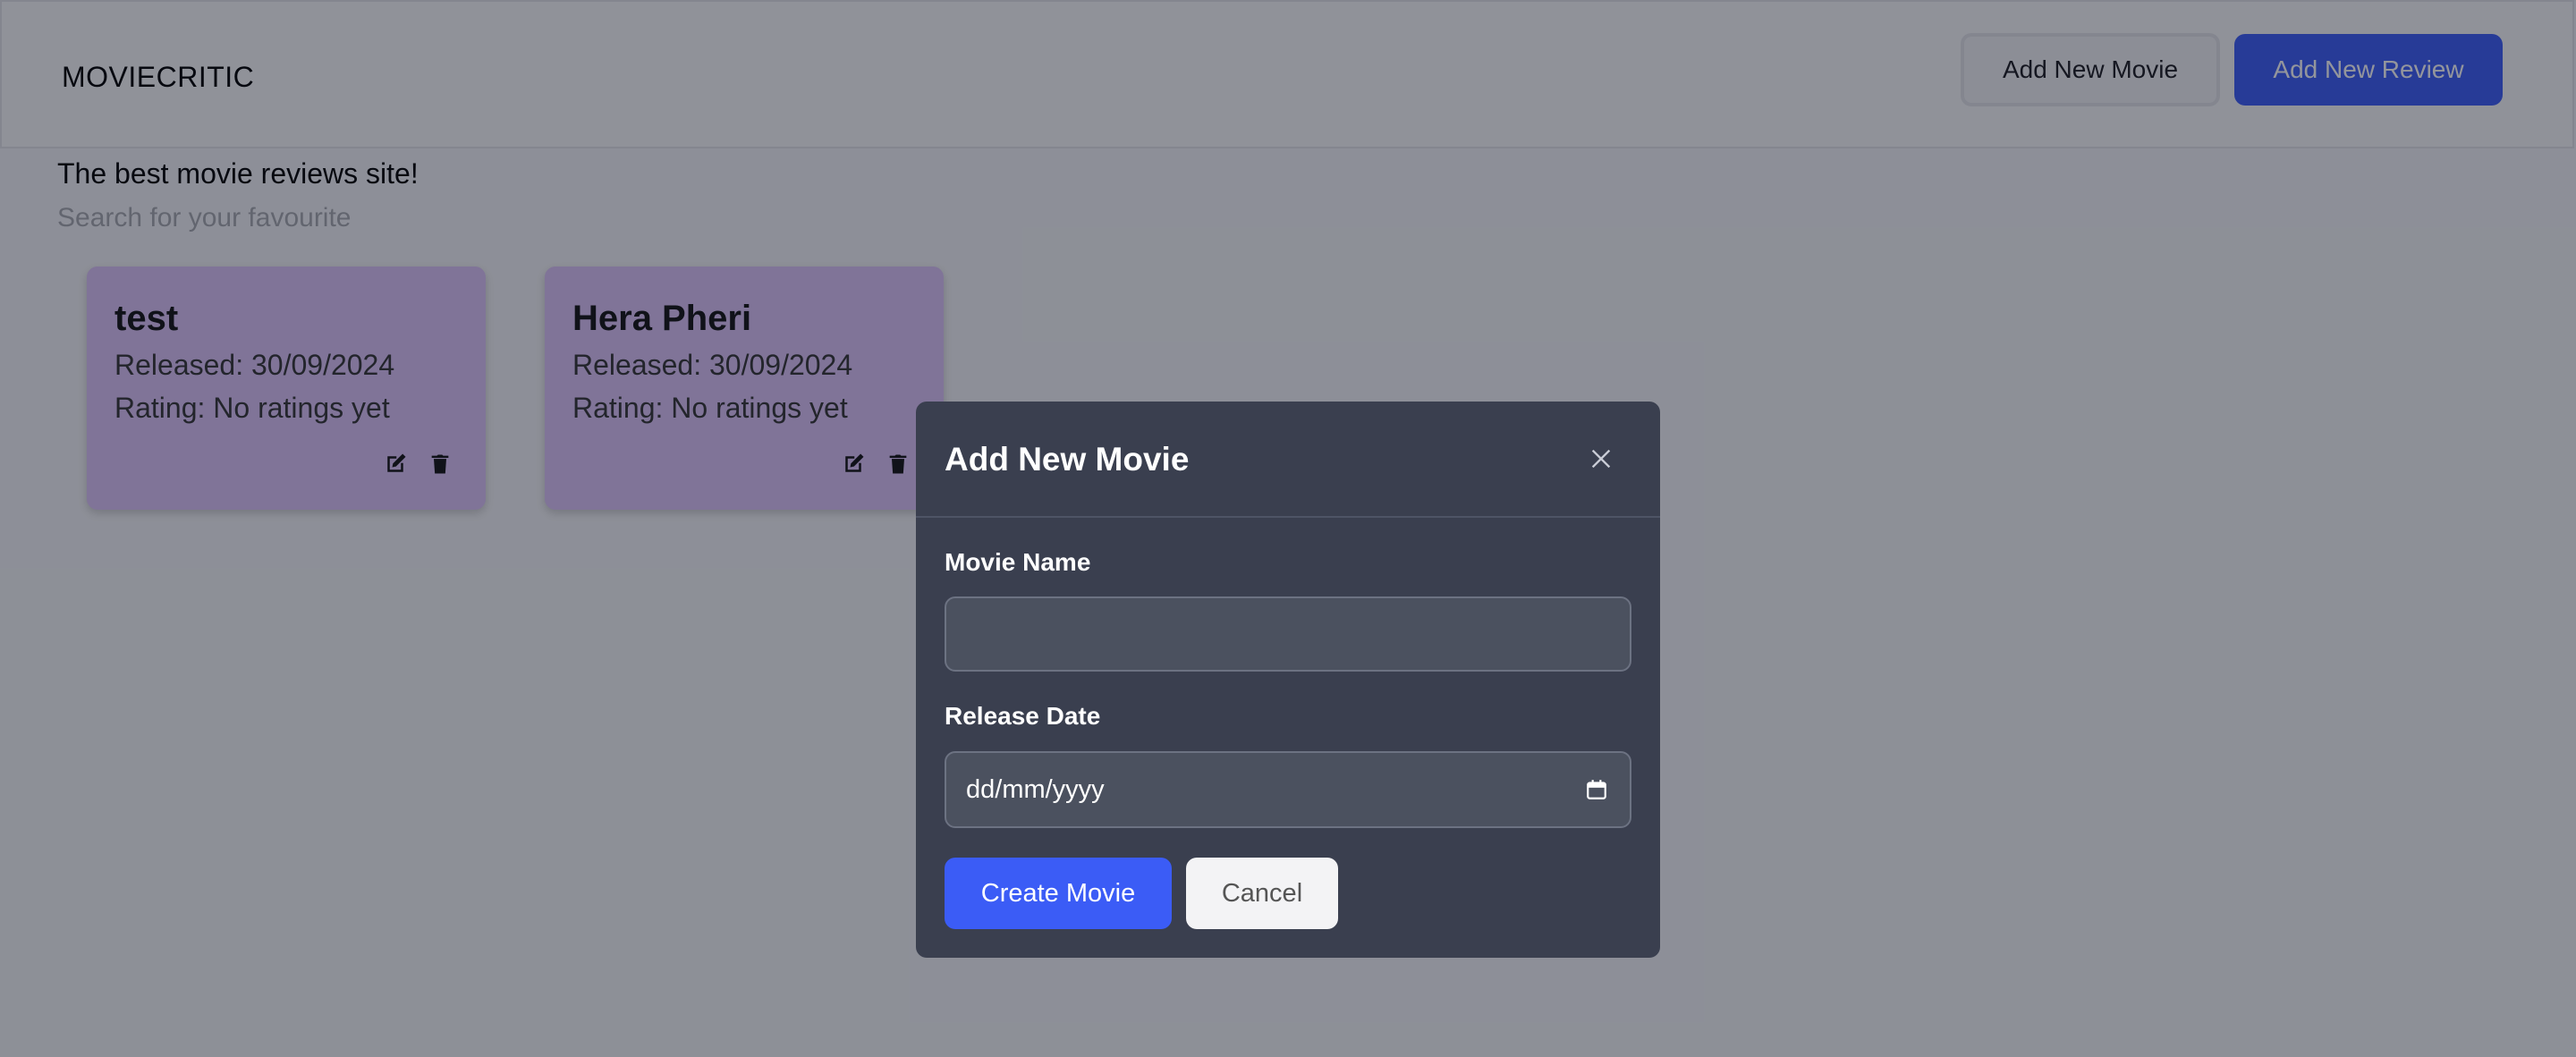 The image size is (2576, 1057). What do you see at coordinates (1018, 562) in the screenshot?
I see `movie-name-label: Movie Name` at bounding box center [1018, 562].